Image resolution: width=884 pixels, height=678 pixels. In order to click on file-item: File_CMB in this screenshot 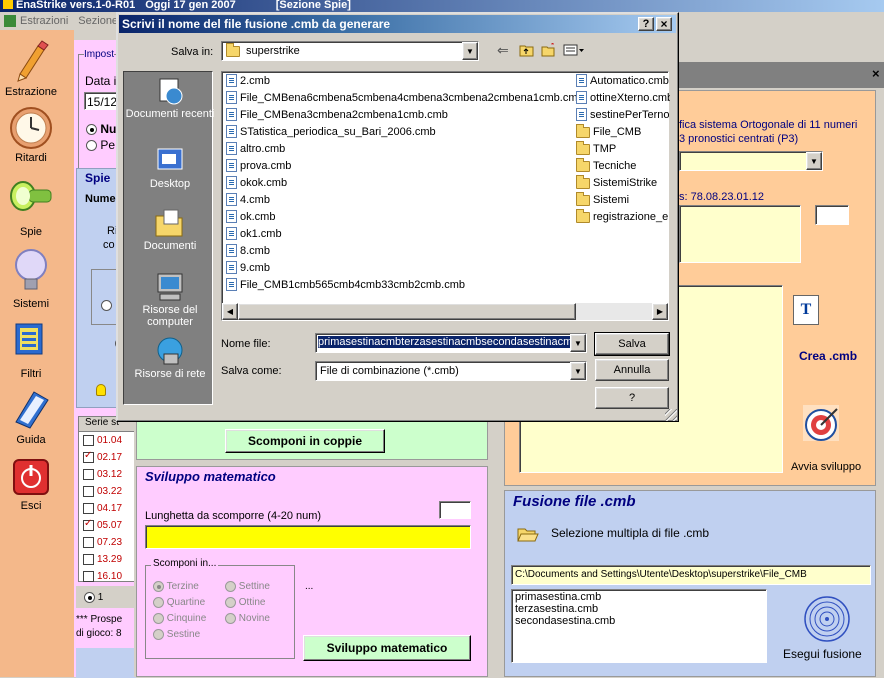, I will do `click(623, 131)`.